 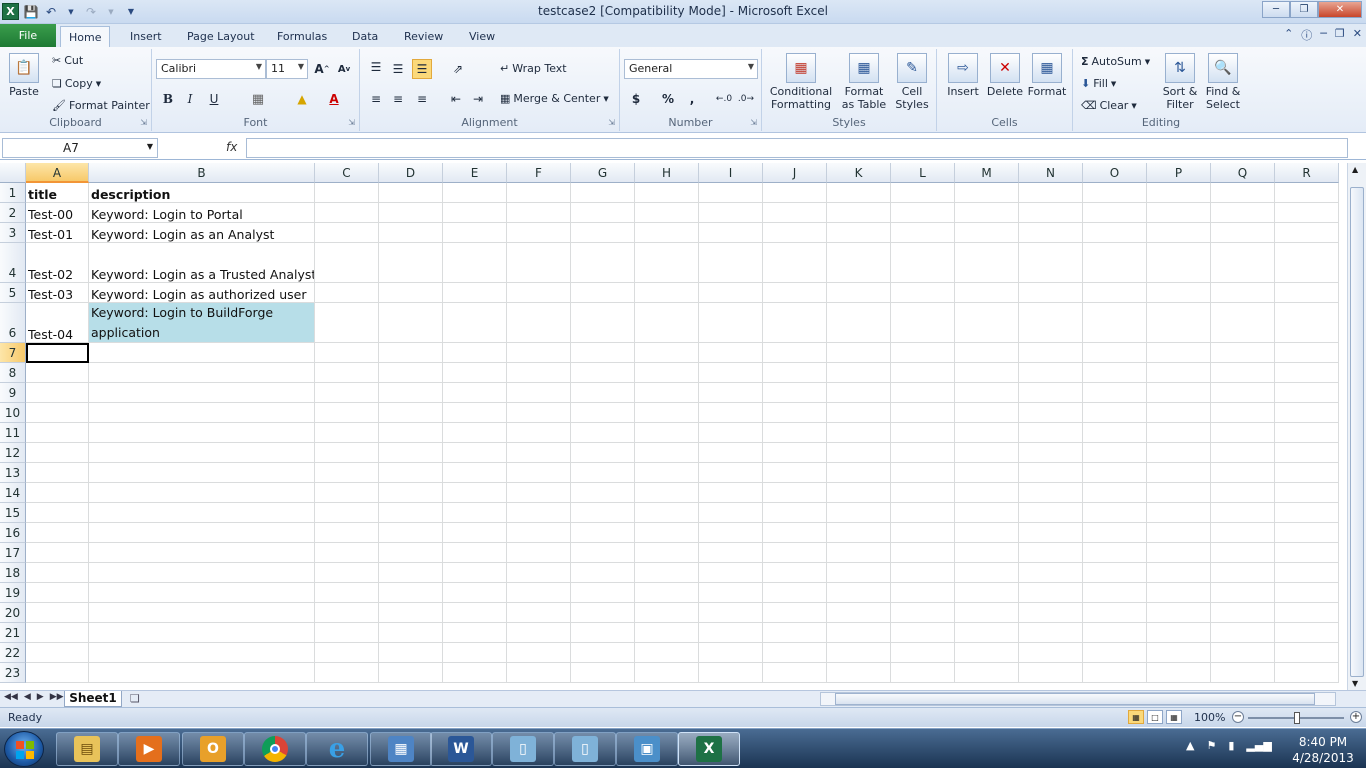 What do you see at coordinates (411, 293) in the screenshot?
I see `cell-d5` at bounding box center [411, 293].